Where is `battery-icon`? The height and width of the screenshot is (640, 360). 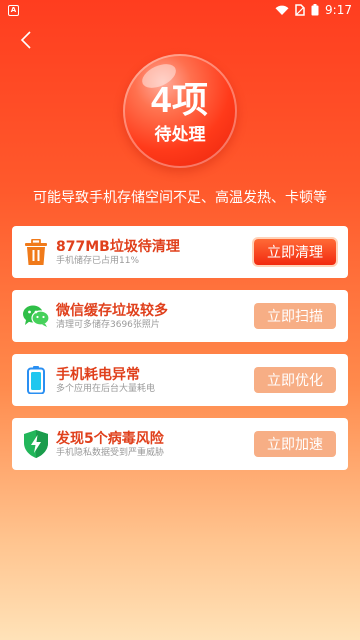 battery-icon is located at coordinates (36, 380).